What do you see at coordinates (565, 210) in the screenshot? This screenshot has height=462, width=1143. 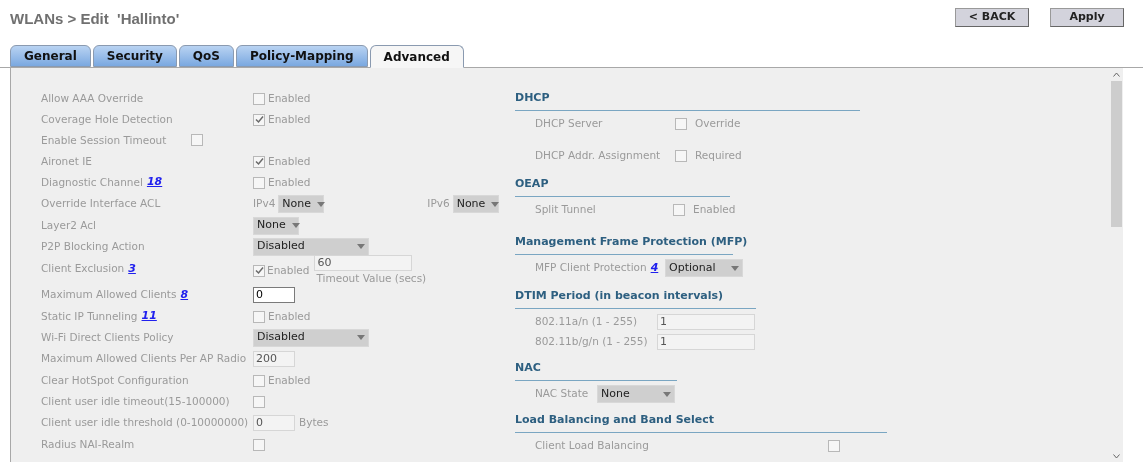 I see `field-label: Split Tunnel` at bounding box center [565, 210].